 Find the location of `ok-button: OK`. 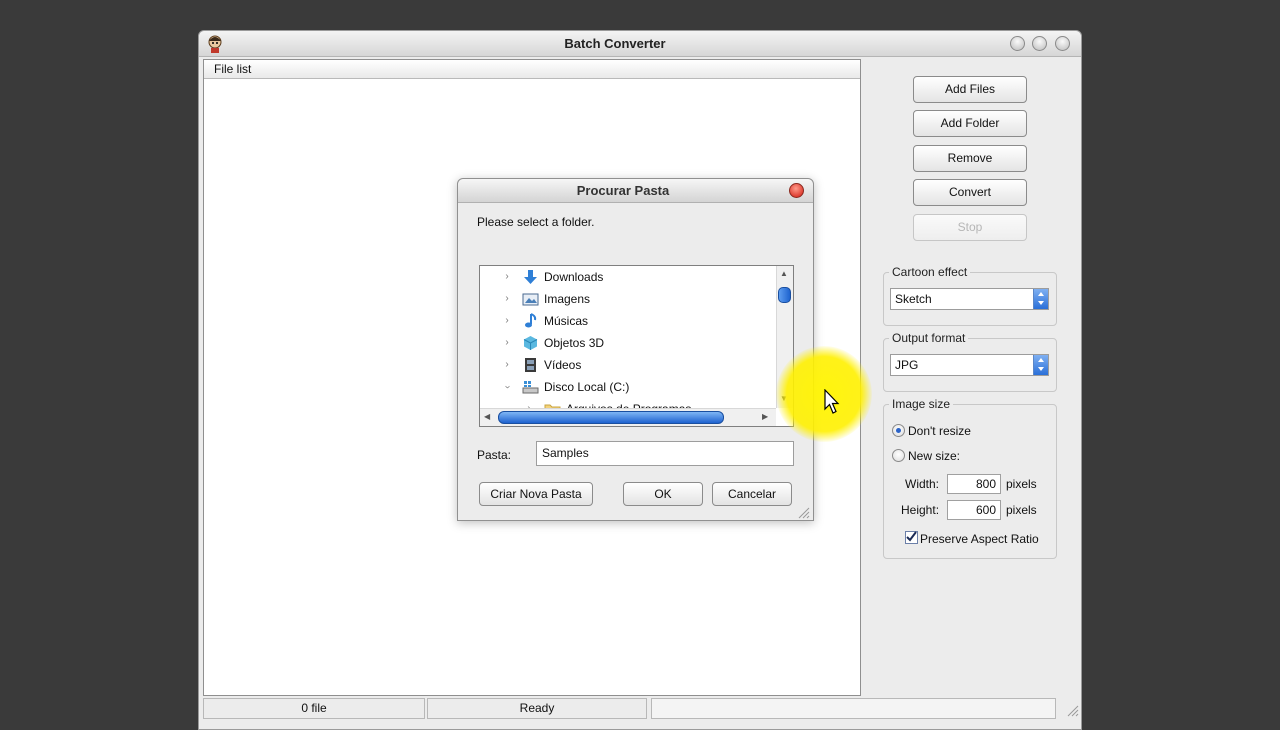

ok-button: OK is located at coordinates (663, 494).